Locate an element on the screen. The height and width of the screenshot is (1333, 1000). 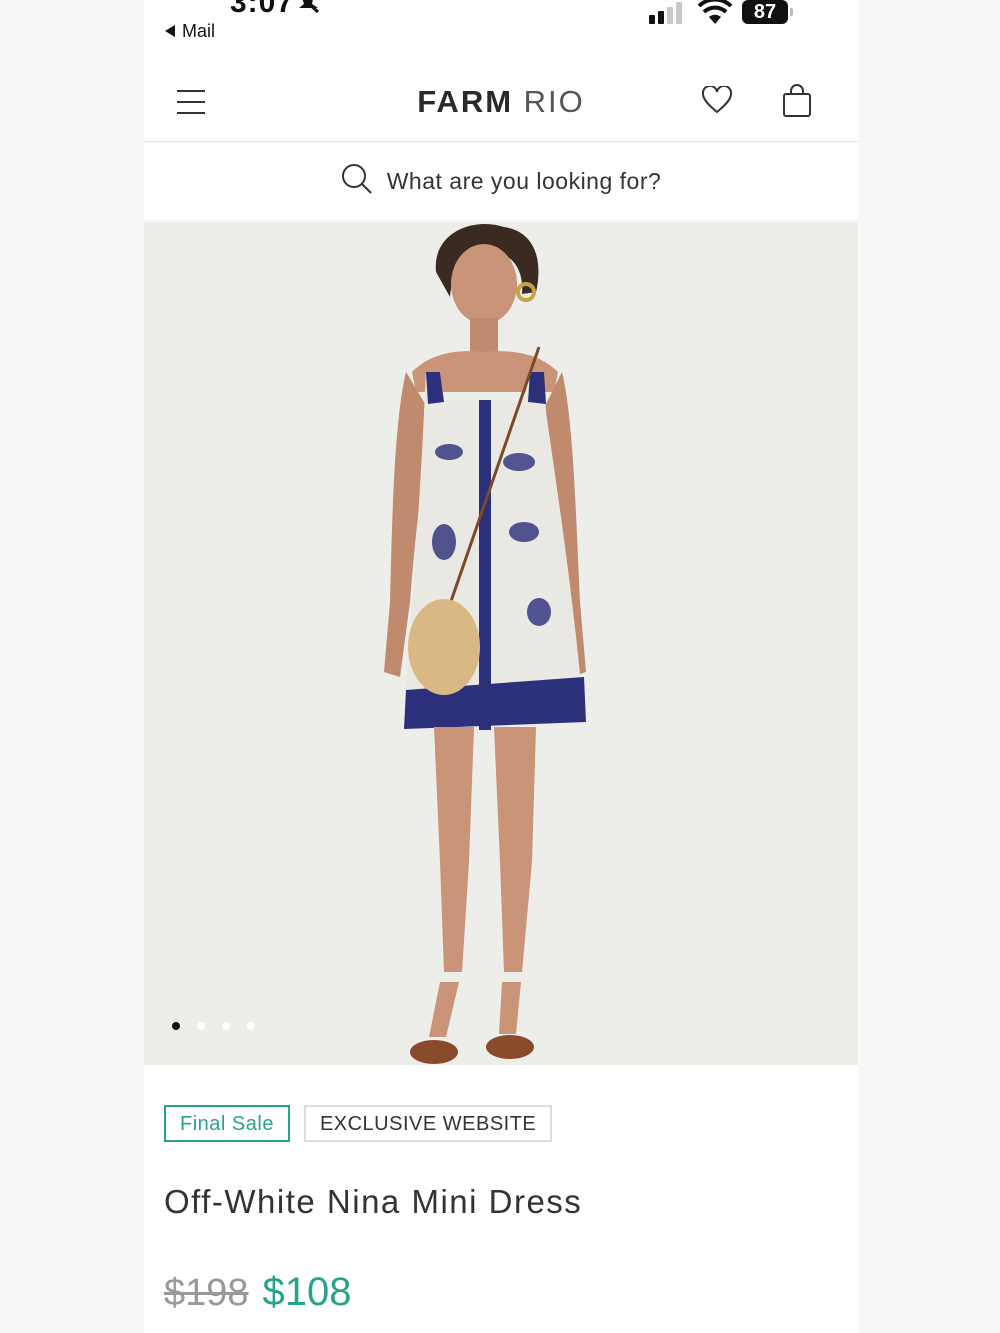
battery-indicator: 87 is located at coordinates (767, 12).